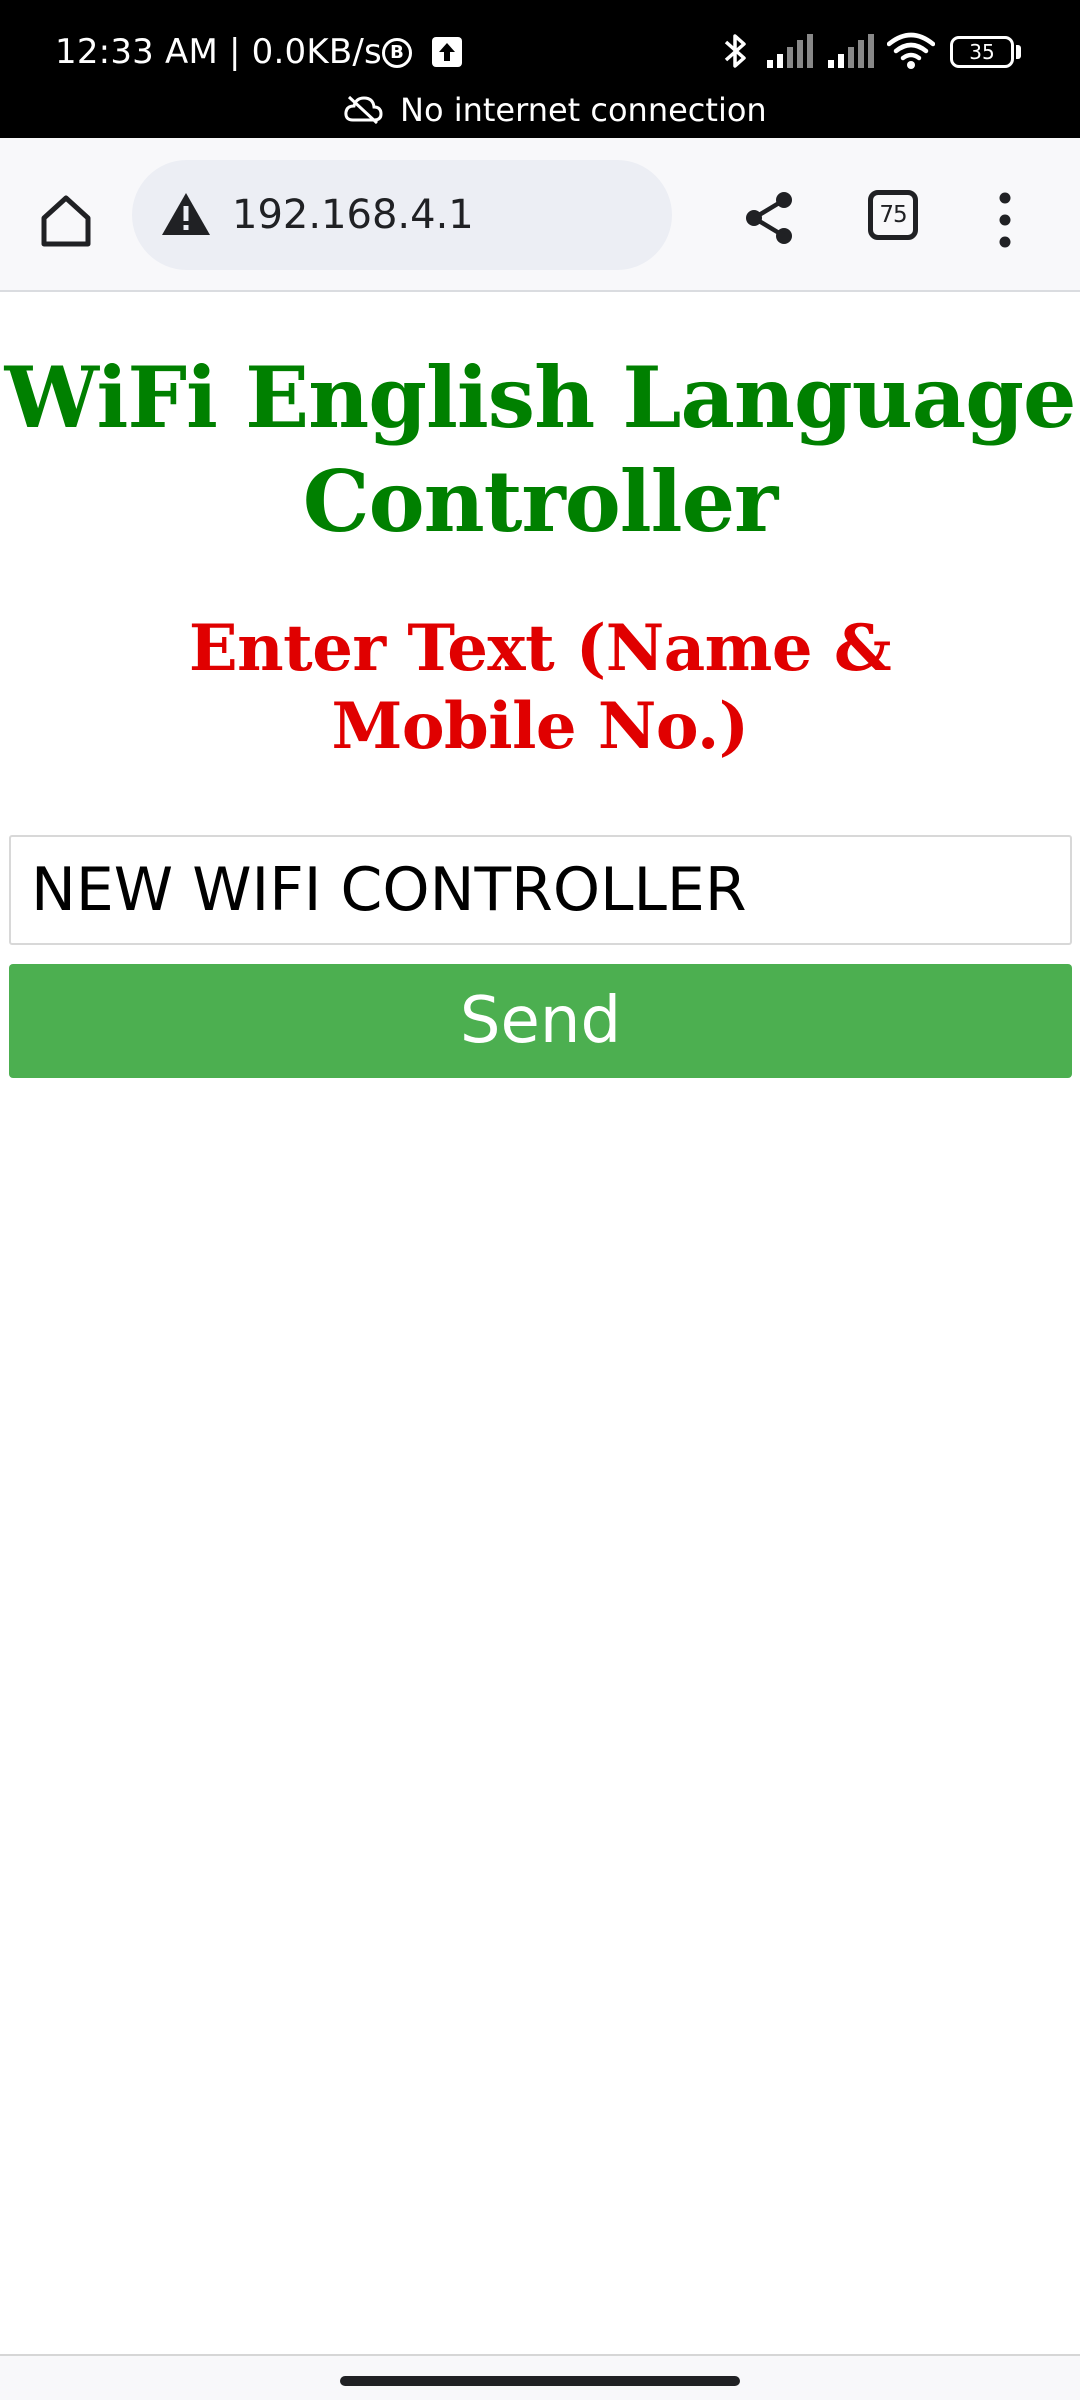 The width and height of the screenshot is (1080, 2400). I want to click on text-input, so click(540, 890).